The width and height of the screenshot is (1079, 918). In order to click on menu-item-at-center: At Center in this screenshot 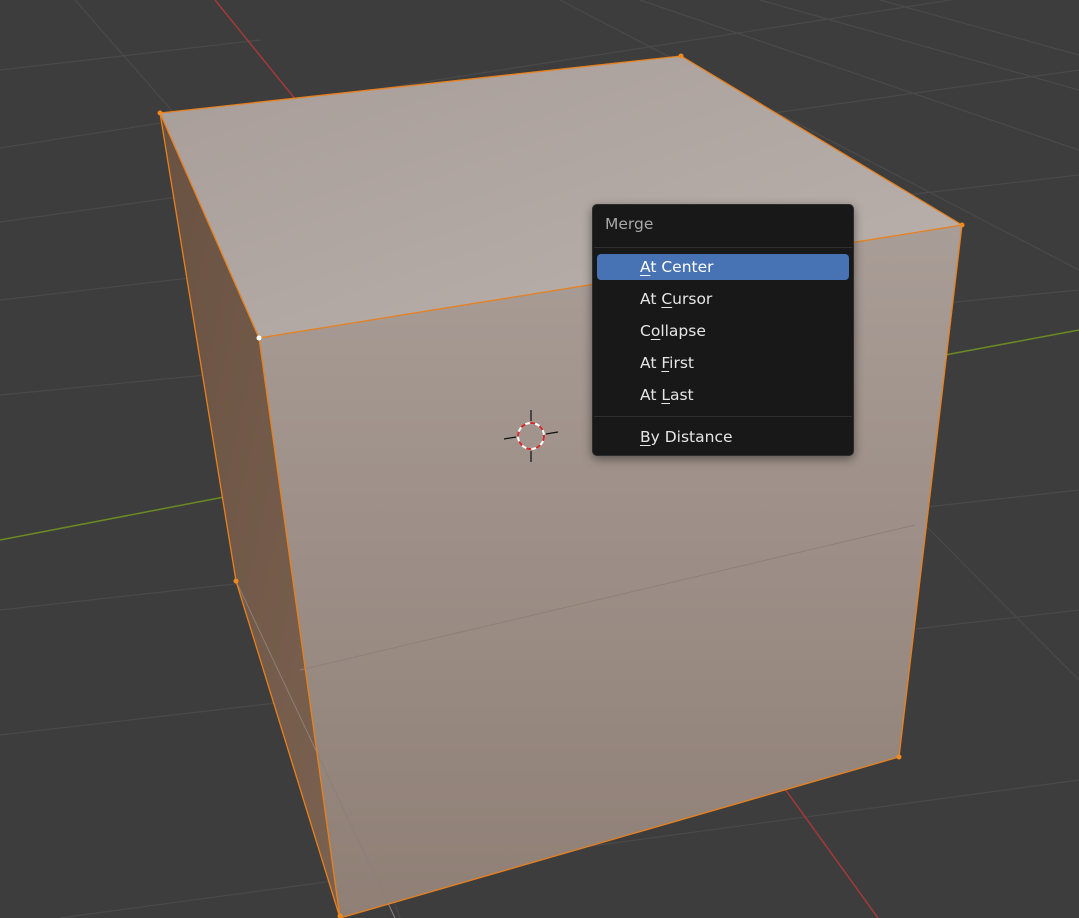, I will do `click(723, 267)`.